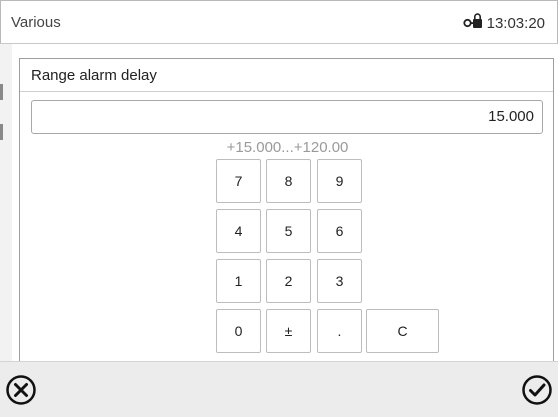  What do you see at coordinates (339, 181) in the screenshot?
I see `key-9: 9` at bounding box center [339, 181].